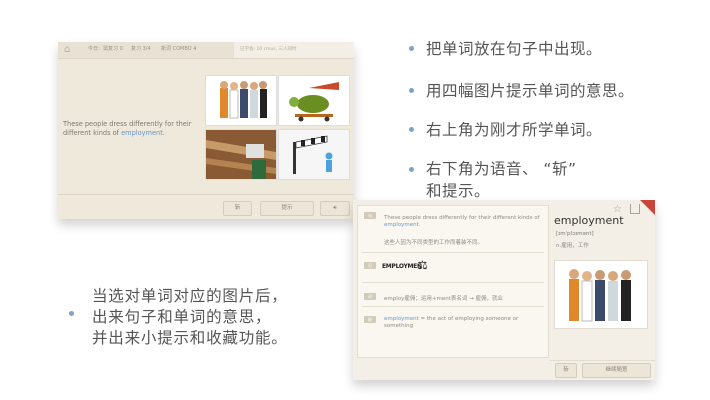 The width and height of the screenshot is (710, 400). I want to click on word-title: employment, so click(589, 220).